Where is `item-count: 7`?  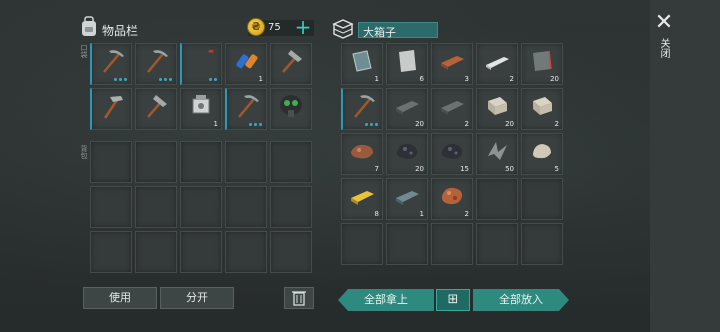 item-count: 7 is located at coordinates (376, 169).